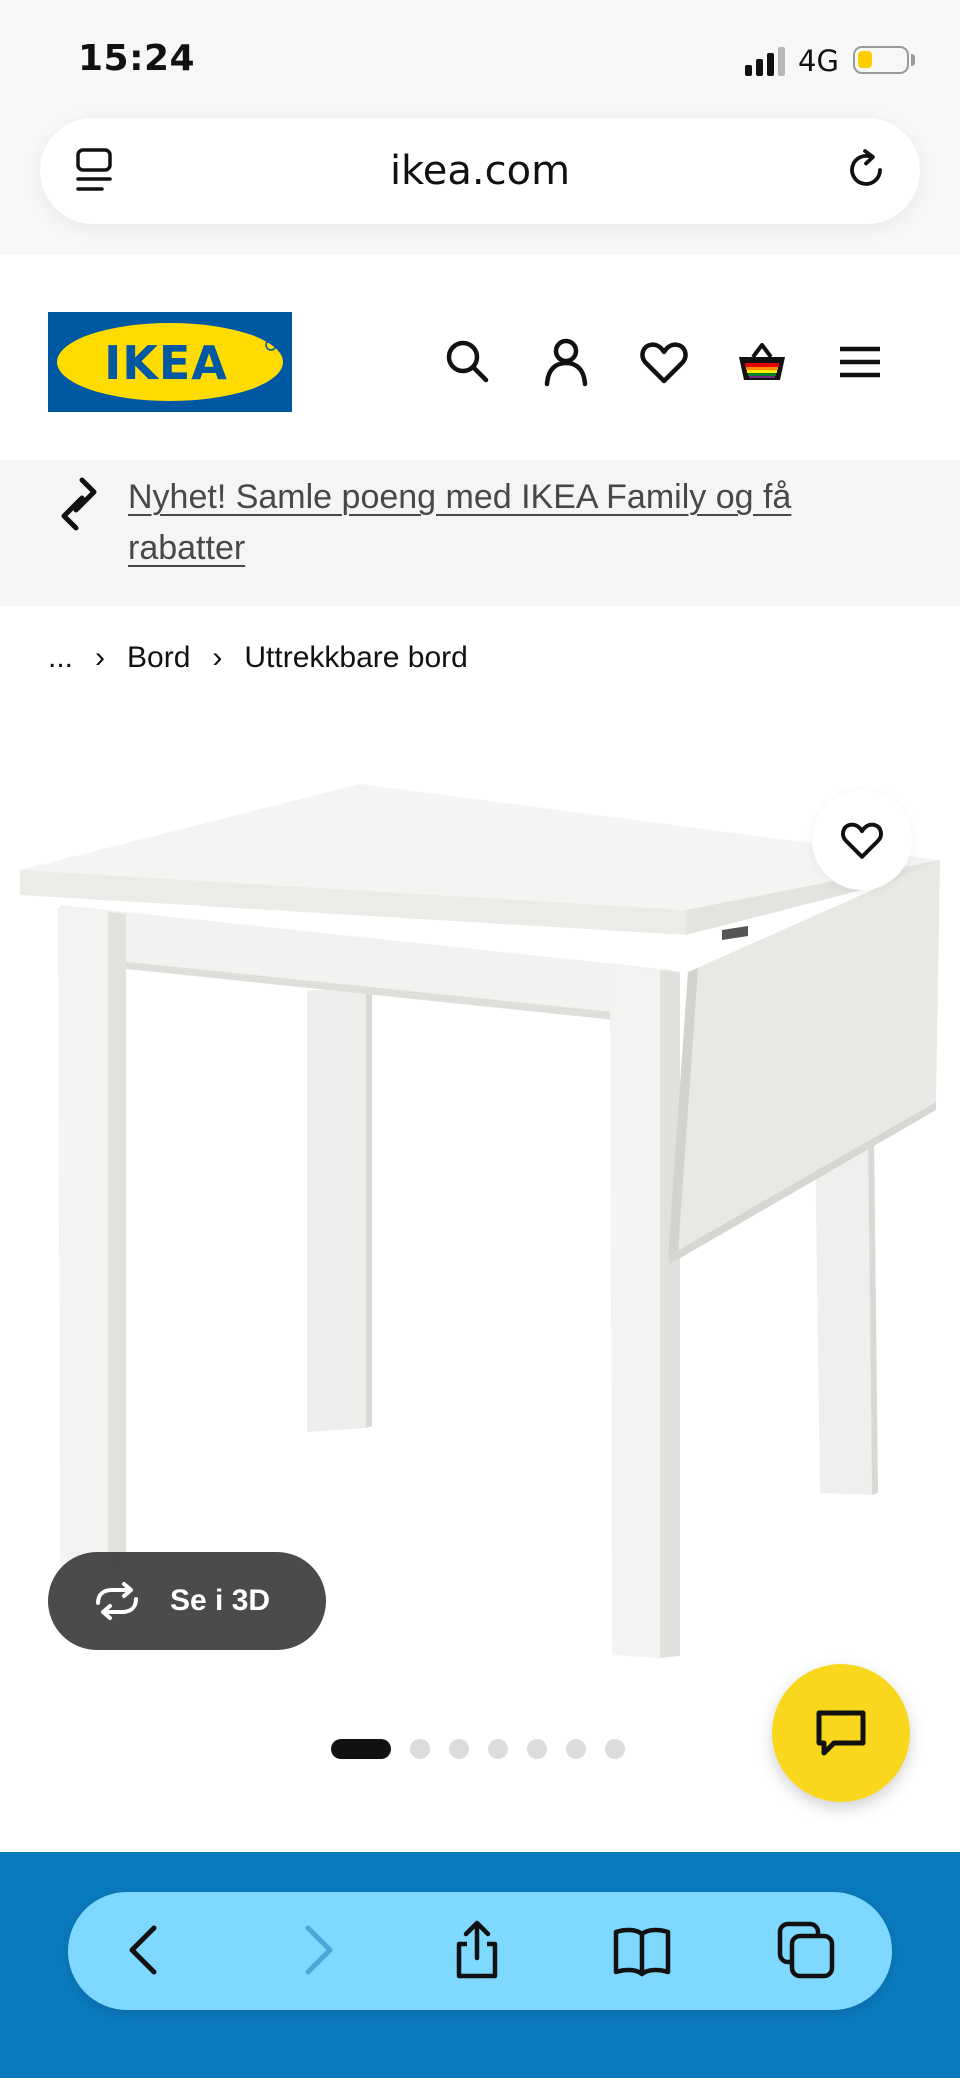 The height and width of the screenshot is (2078, 960). What do you see at coordinates (762, 362) in the screenshot?
I see `basket-icon` at bounding box center [762, 362].